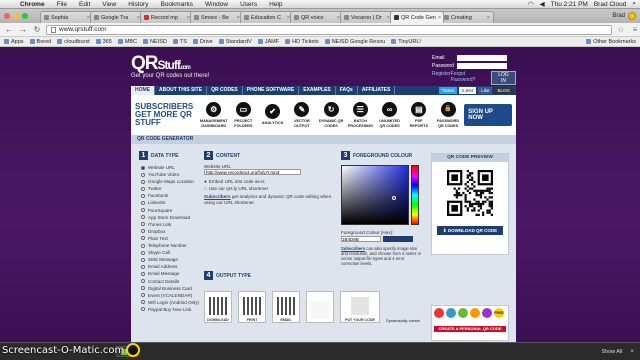 The image size is (640, 360). What do you see at coordinates (84, 4) in the screenshot?
I see `menu-edit: Edit` at bounding box center [84, 4].